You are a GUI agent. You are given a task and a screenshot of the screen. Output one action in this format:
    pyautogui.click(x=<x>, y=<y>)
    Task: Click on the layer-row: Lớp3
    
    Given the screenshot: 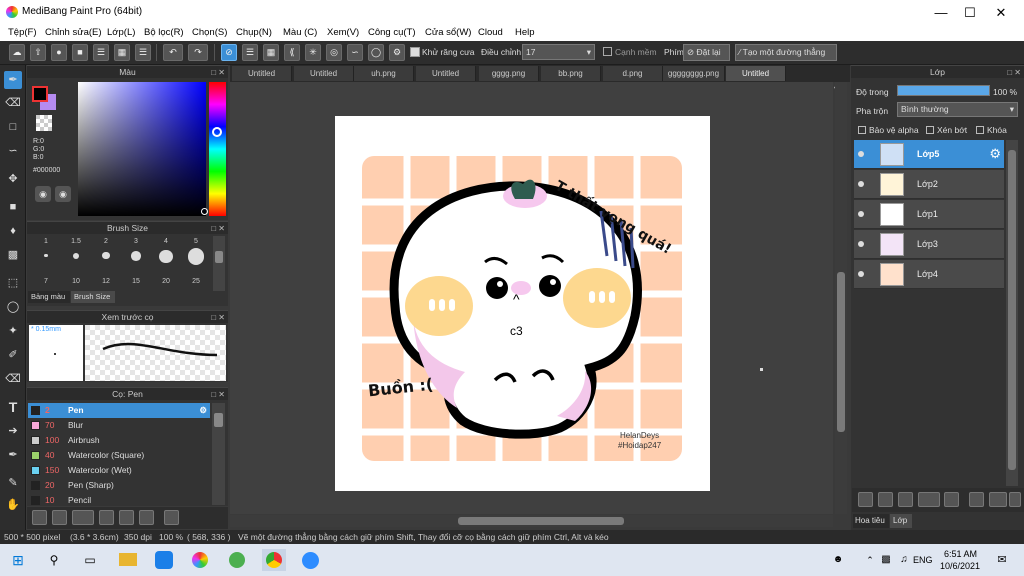 What is the action you would take?
    pyautogui.click(x=929, y=244)
    